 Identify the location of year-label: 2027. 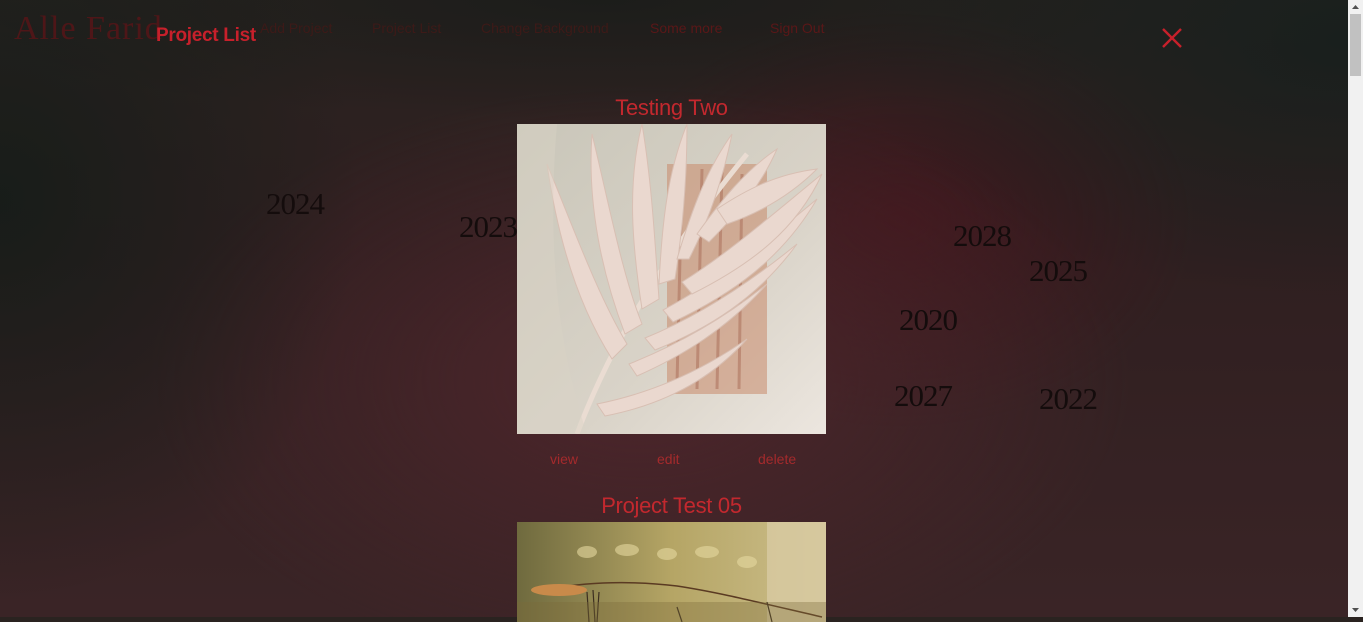
(923, 395).